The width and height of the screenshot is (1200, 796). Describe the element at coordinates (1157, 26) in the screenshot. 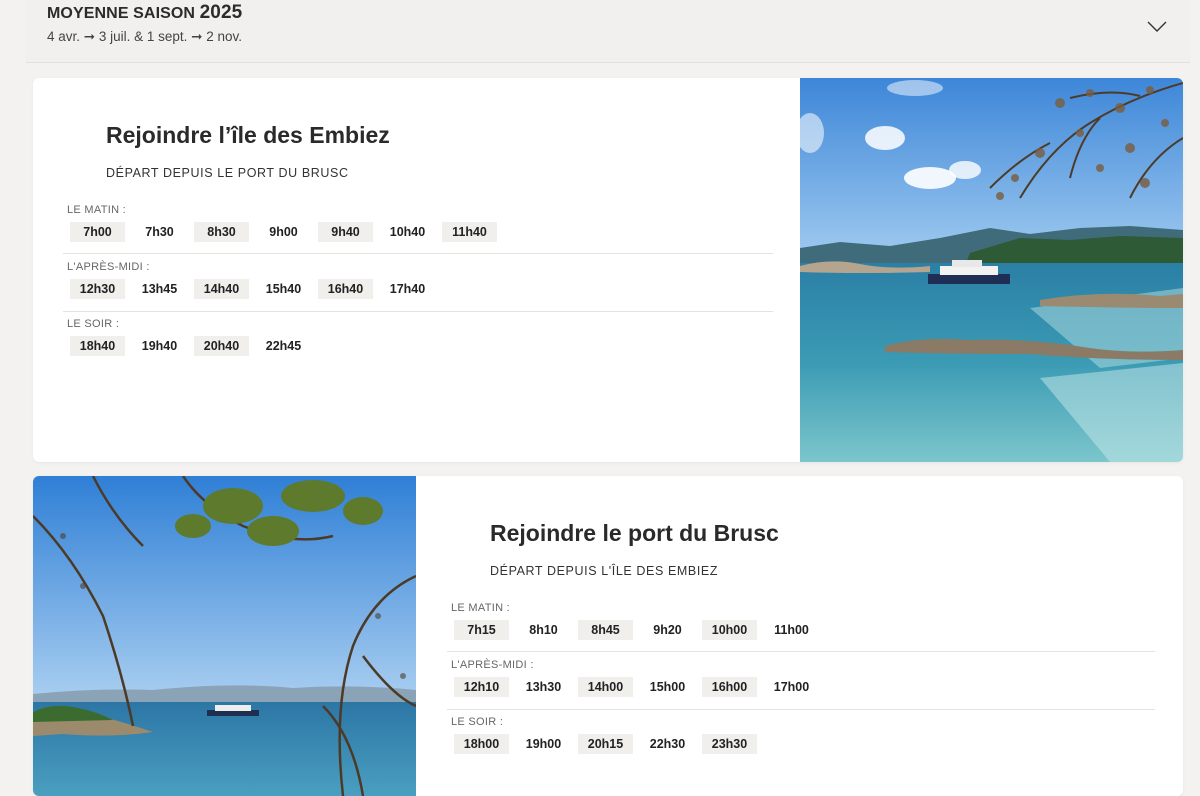

I see `chevron-down-icon` at that location.